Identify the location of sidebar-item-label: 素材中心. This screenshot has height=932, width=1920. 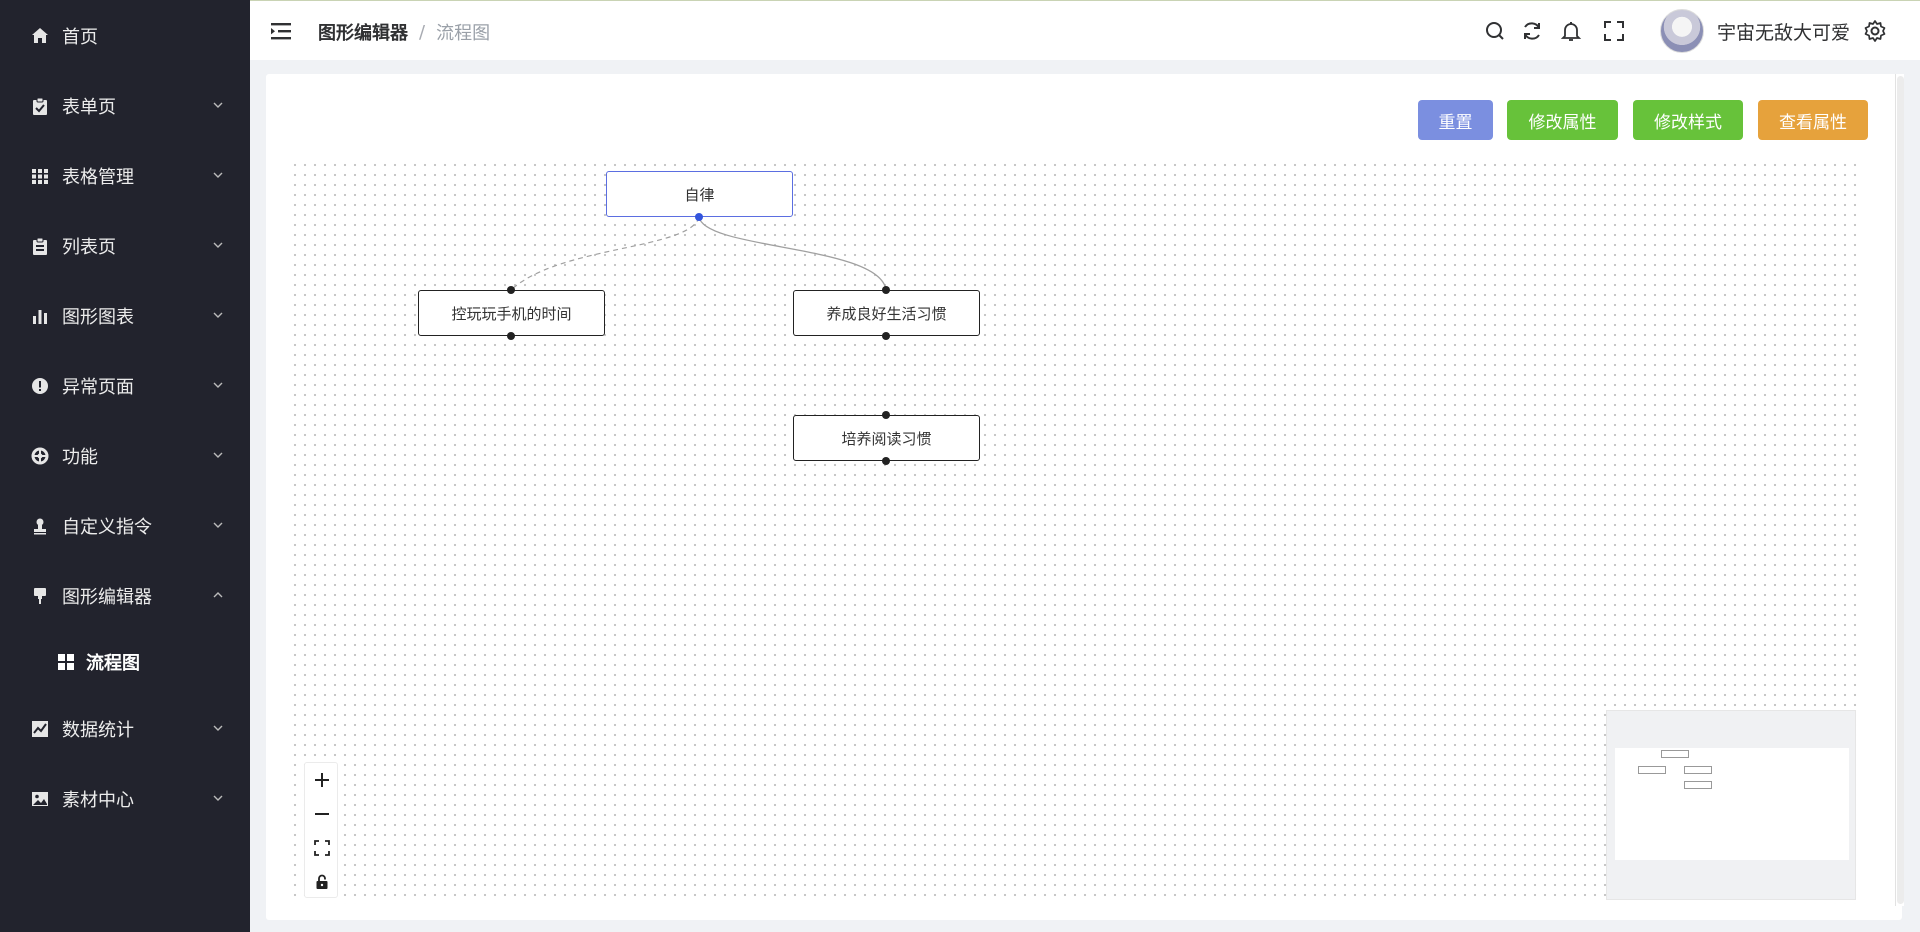
(98, 800).